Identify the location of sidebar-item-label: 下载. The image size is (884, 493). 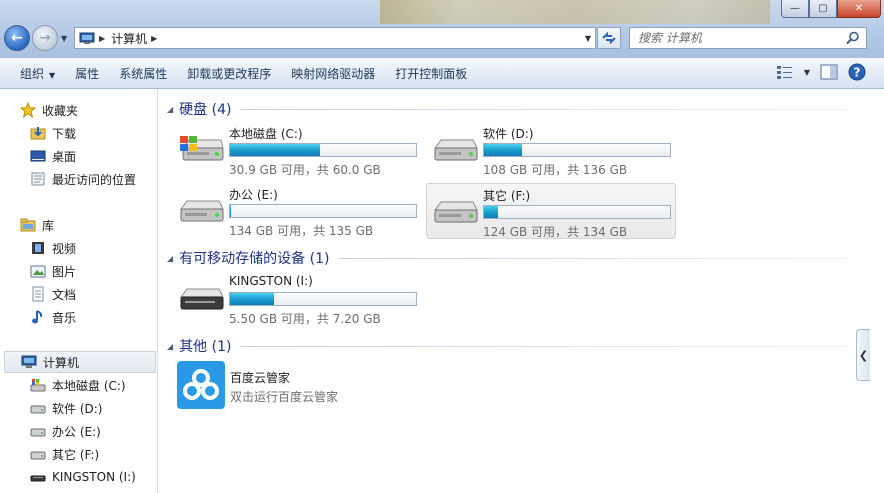
(64, 133).